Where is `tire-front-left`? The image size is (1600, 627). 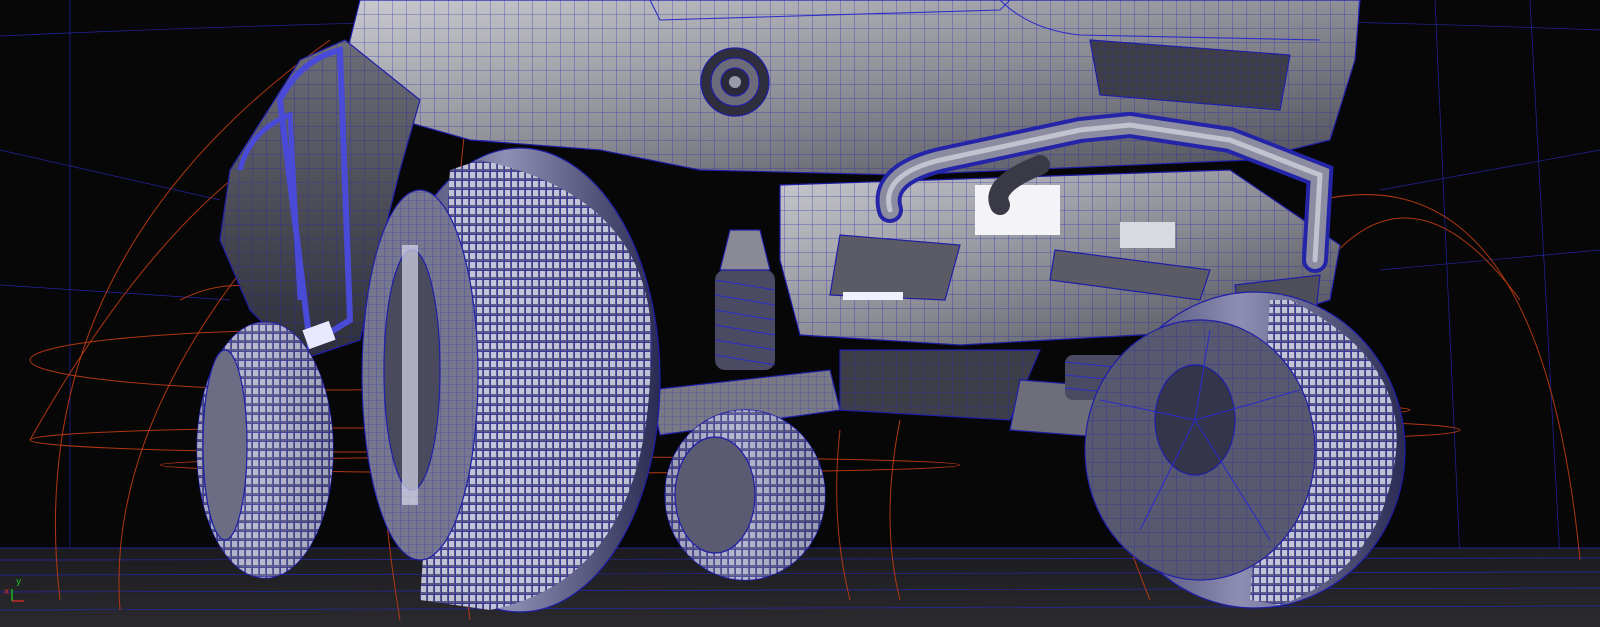 tire-front-left is located at coordinates (511, 380).